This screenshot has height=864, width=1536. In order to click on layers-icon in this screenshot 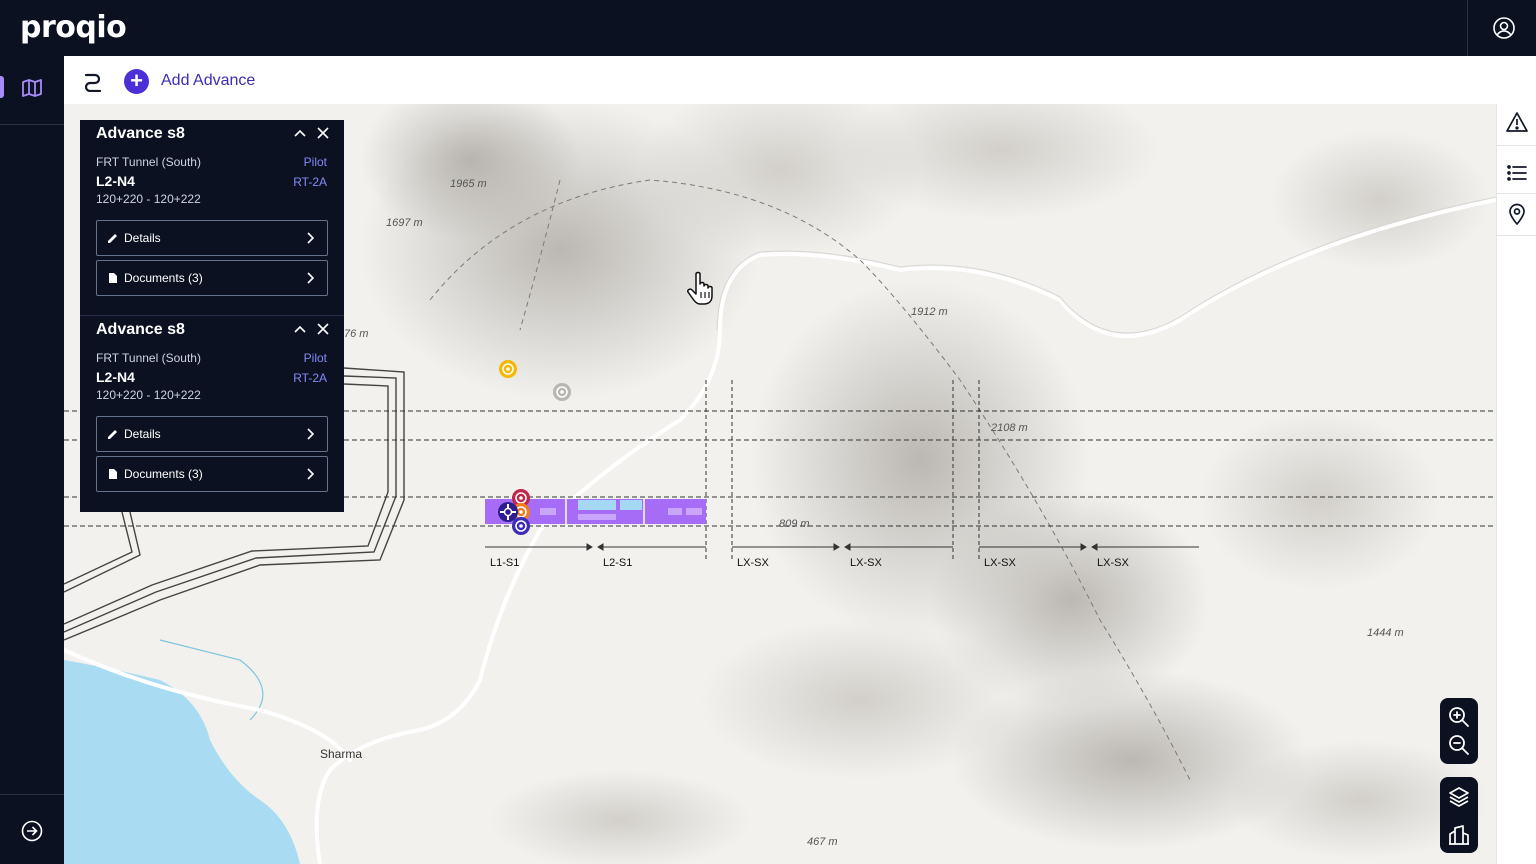, I will do `click(1459, 797)`.